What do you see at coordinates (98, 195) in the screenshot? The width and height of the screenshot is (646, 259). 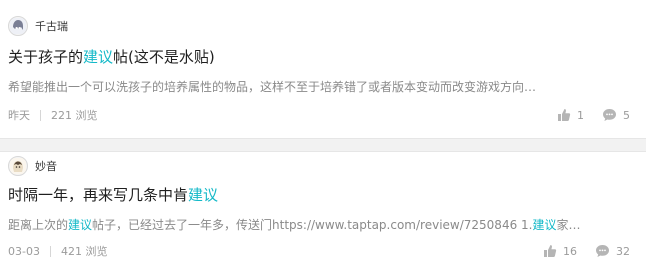 I see `title-text: 时隔一年，再来写几条中肯` at bounding box center [98, 195].